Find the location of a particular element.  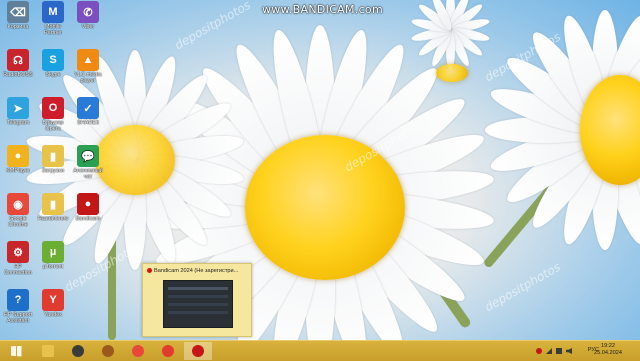

depositphotos-watermark: depositphotos is located at coordinates (522, 287).